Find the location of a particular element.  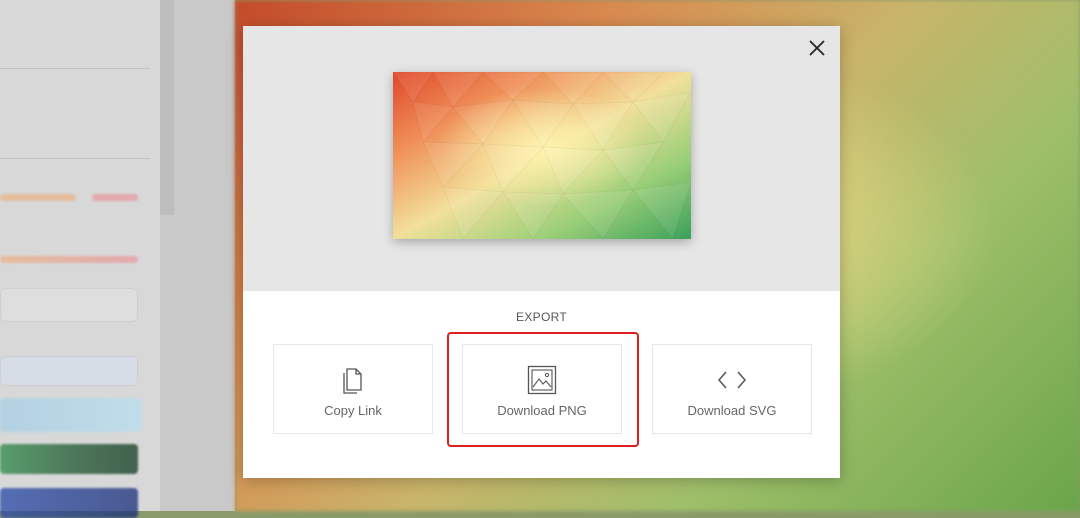

sidebar-input is located at coordinates (69, 305).